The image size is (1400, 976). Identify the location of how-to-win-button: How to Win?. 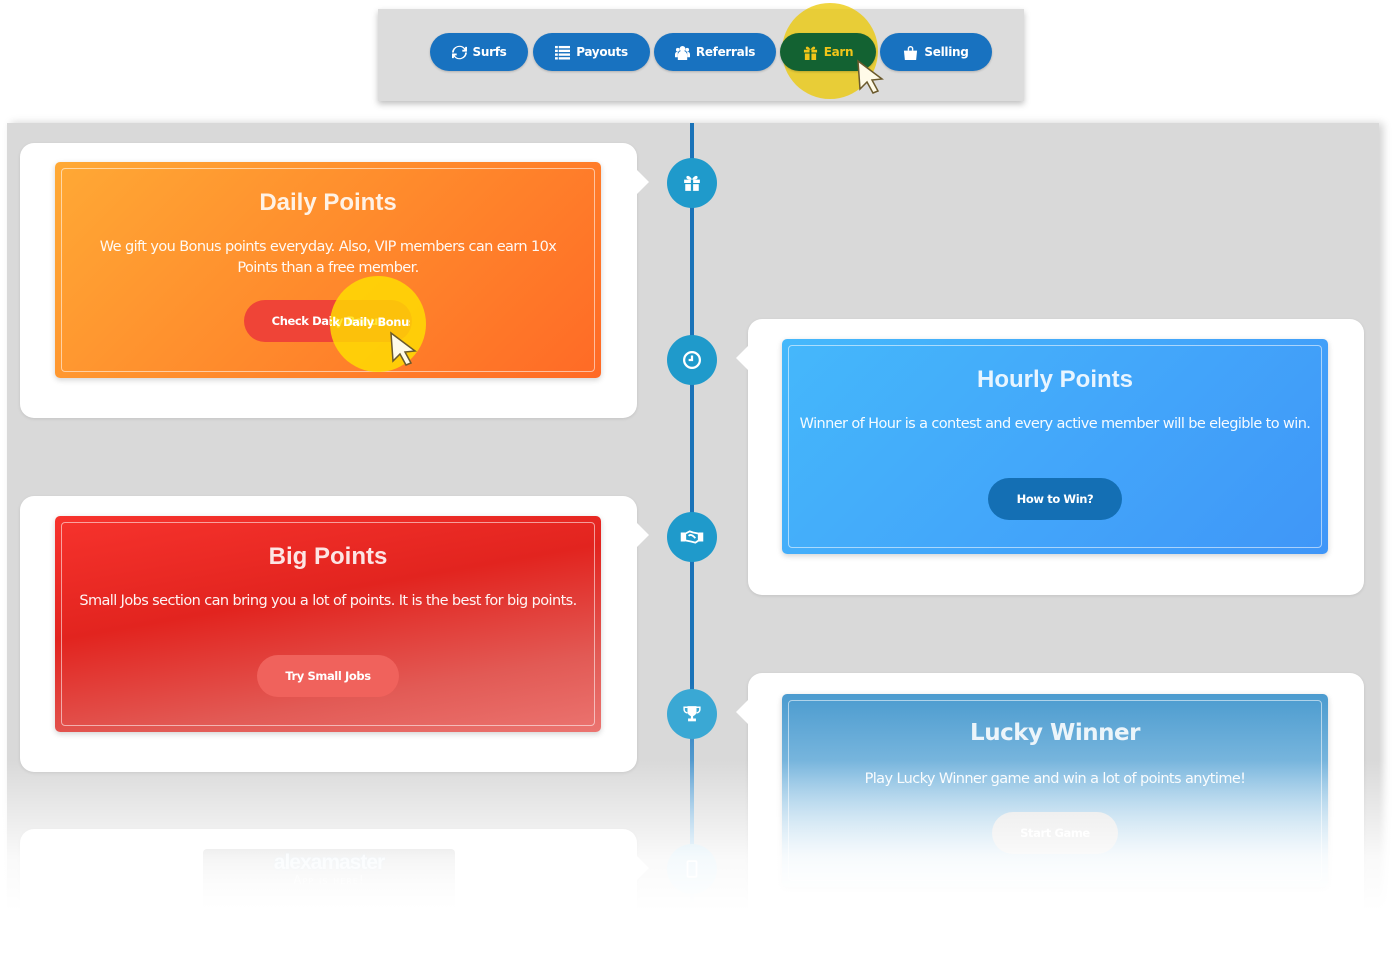
(1055, 499).